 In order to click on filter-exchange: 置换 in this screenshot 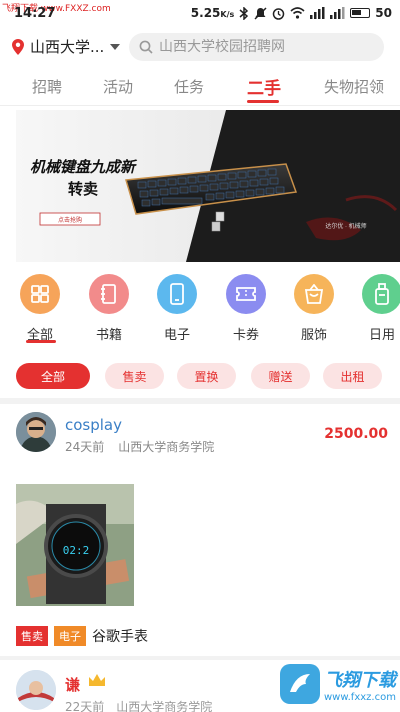, I will do `click(206, 376)`.